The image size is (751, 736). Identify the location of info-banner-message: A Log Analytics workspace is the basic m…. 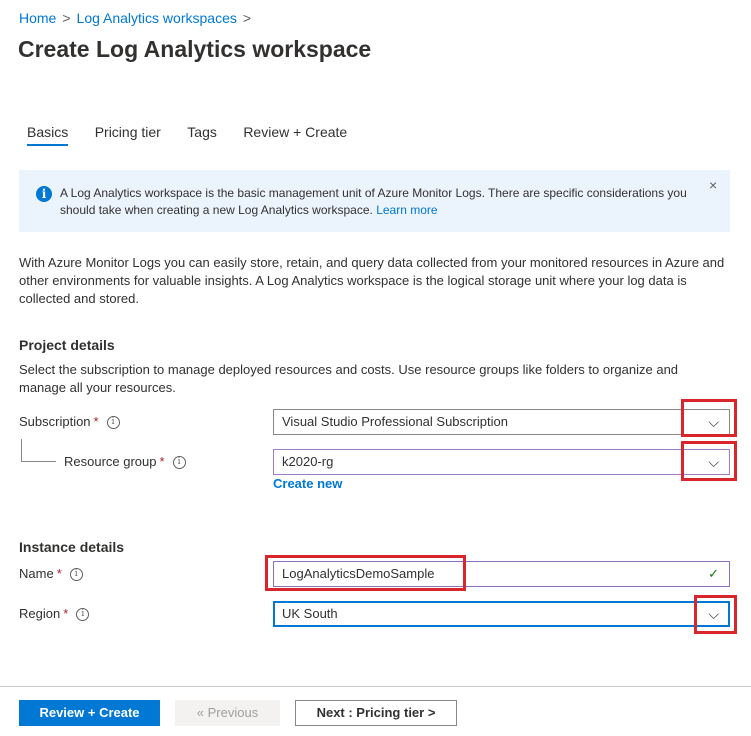
(373, 201).